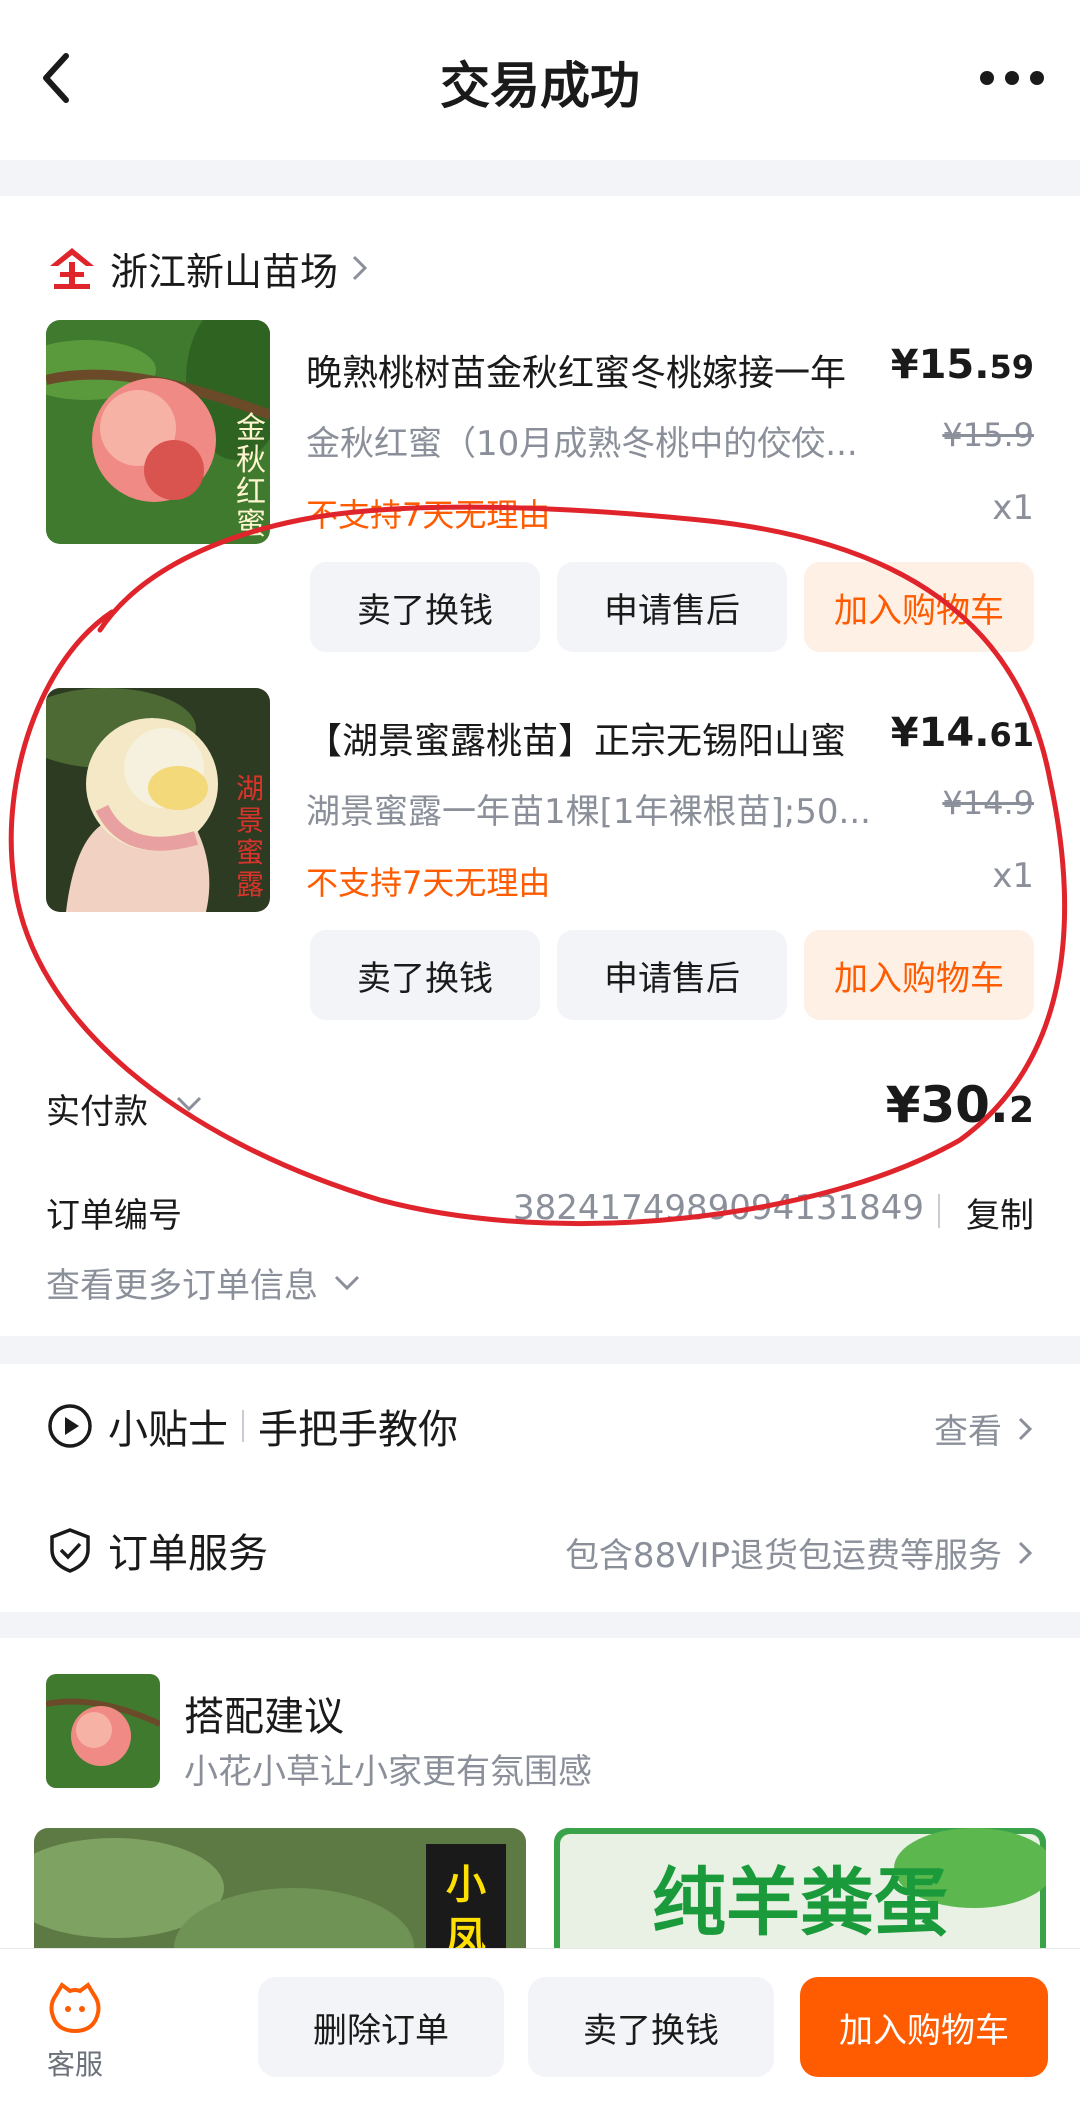 The height and width of the screenshot is (2118, 1080). I want to click on customer-service-button: 客服, so click(75, 2032).